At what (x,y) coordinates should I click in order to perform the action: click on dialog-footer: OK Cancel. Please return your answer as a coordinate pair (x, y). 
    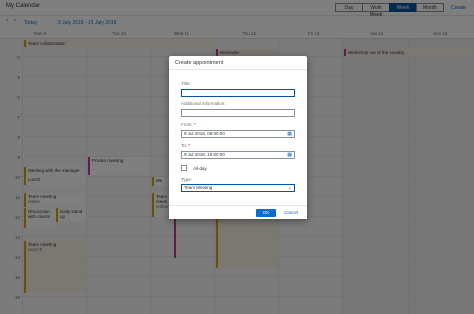
    Looking at the image, I should click on (238, 212).